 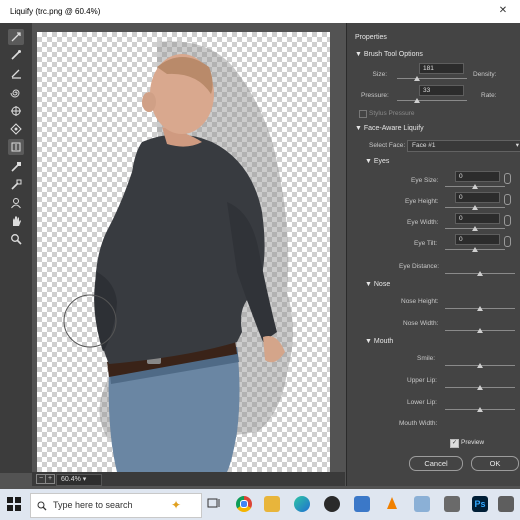 What do you see at coordinates (480, 504) in the screenshot?
I see `photoshop-icon: Ps` at bounding box center [480, 504].